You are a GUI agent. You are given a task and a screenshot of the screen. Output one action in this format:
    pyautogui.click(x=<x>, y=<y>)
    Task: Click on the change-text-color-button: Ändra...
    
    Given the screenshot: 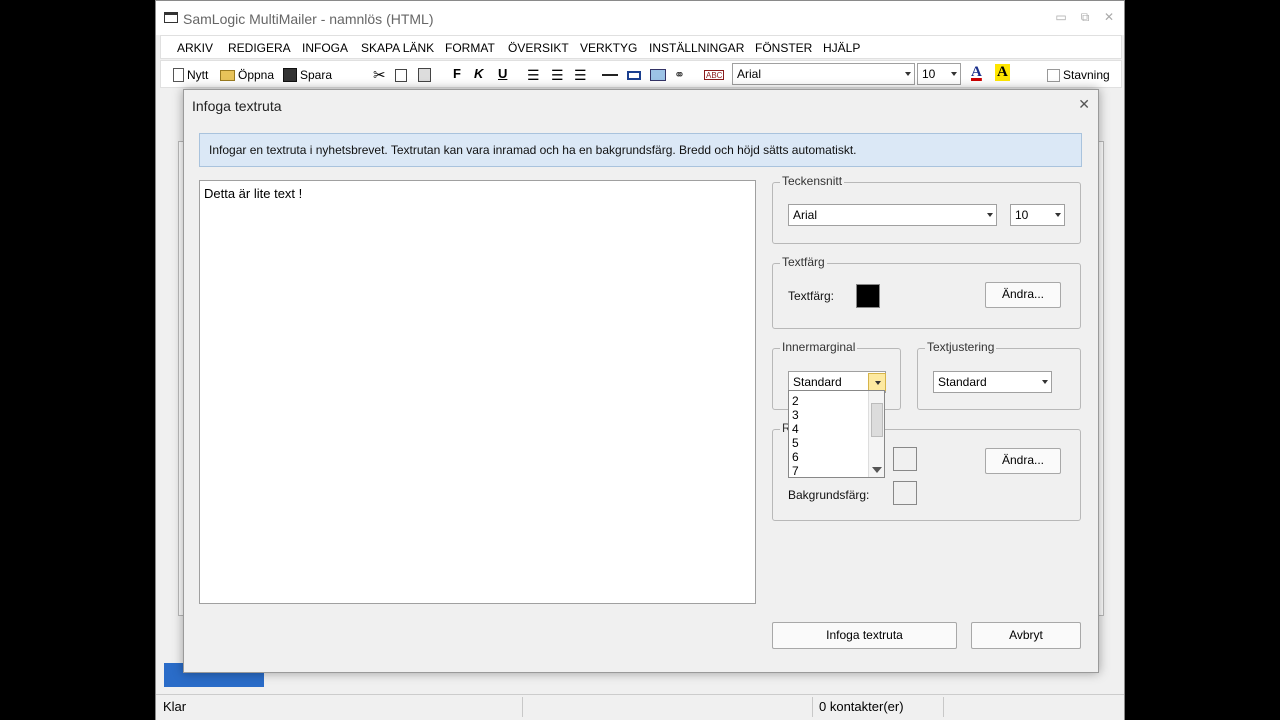 What is the action you would take?
    pyautogui.click(x=1023, y=295)
    